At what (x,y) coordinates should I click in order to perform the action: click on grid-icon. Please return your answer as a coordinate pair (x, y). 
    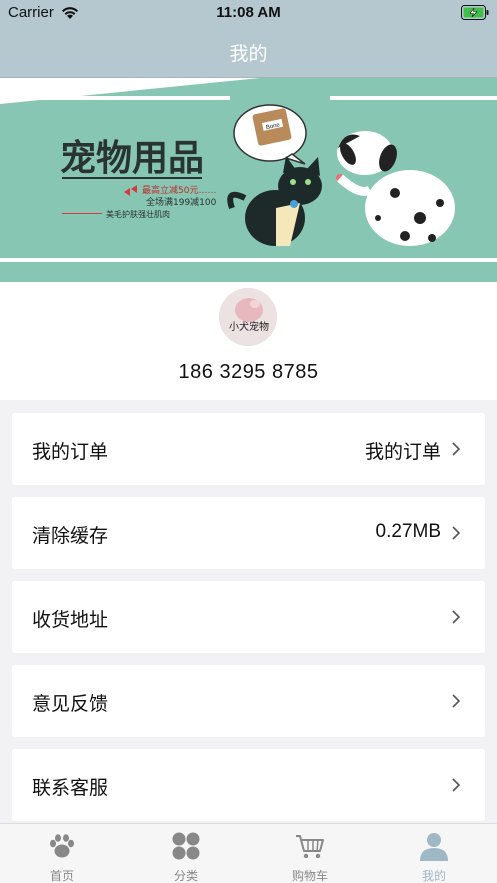
    Looking at the image, I should click on (186, 846).